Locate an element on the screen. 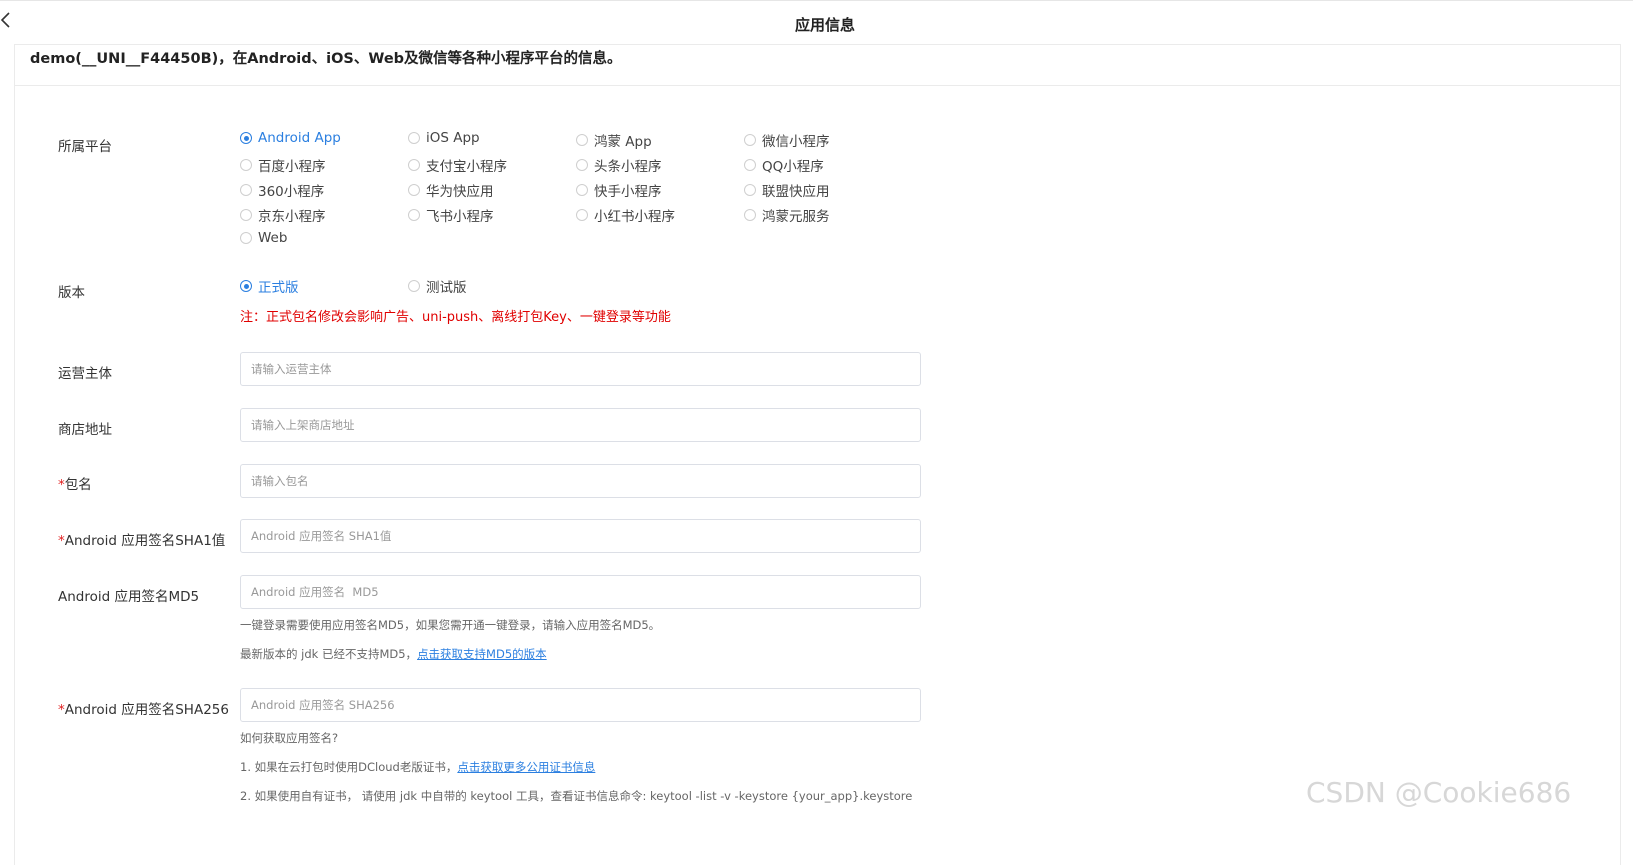 The height and width of the screenshot is (865, 1633). operator-label: 运营主体 is located at coordinates (85, 374).